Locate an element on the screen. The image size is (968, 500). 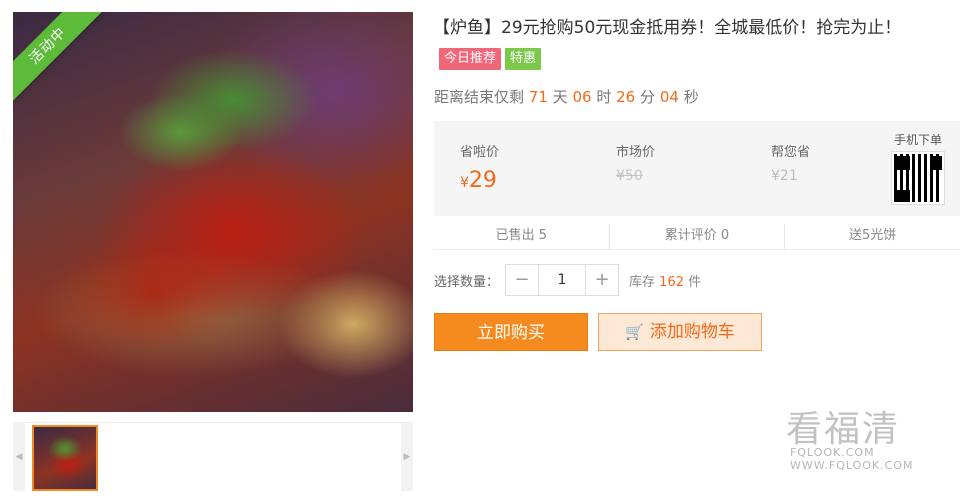
quantity-input: 1 is located at coordinates (562, 280).